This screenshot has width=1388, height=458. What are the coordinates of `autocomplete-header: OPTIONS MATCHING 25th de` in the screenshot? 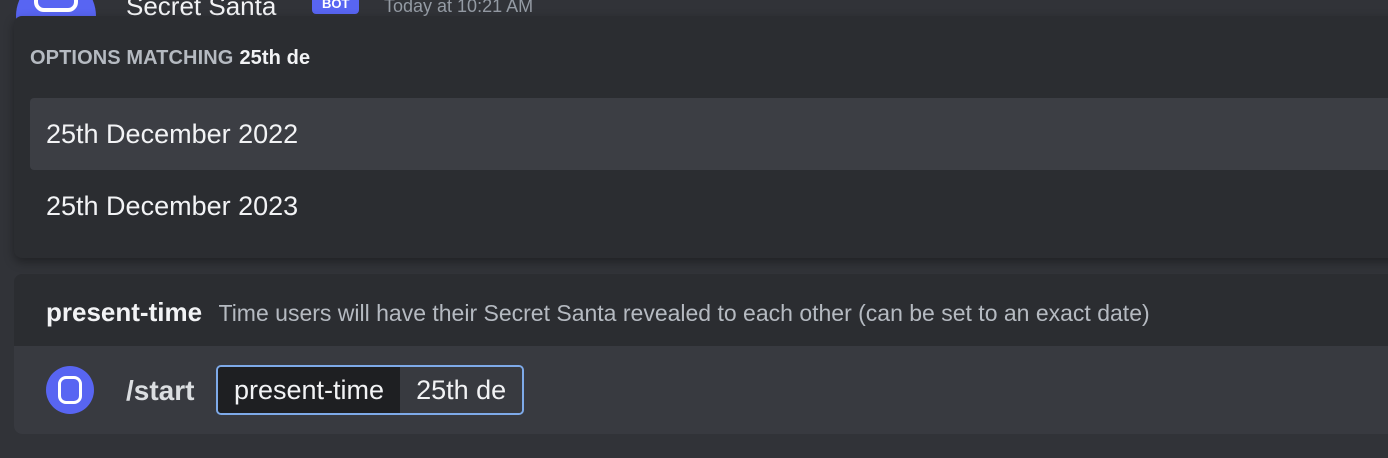 It's located at (170, 58).